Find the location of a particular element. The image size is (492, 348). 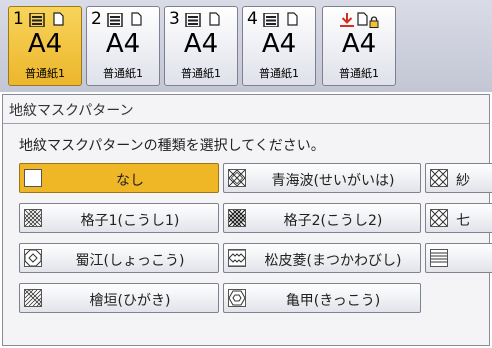

tray-4-button: 4 A4 普通紙1 is located at coordinates (279, 46).